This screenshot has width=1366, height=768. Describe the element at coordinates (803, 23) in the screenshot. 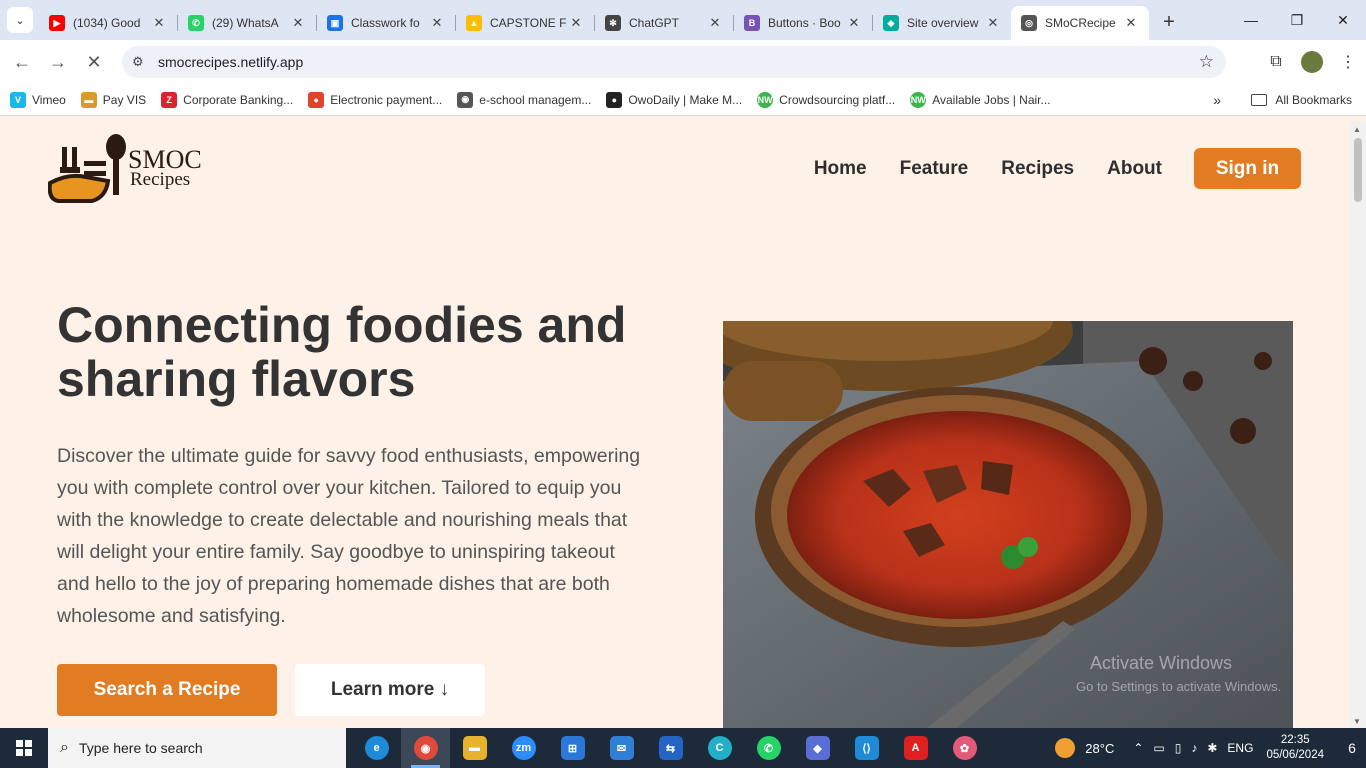

I see `browser-tab: B Buttons · Boo ✕` at that location.